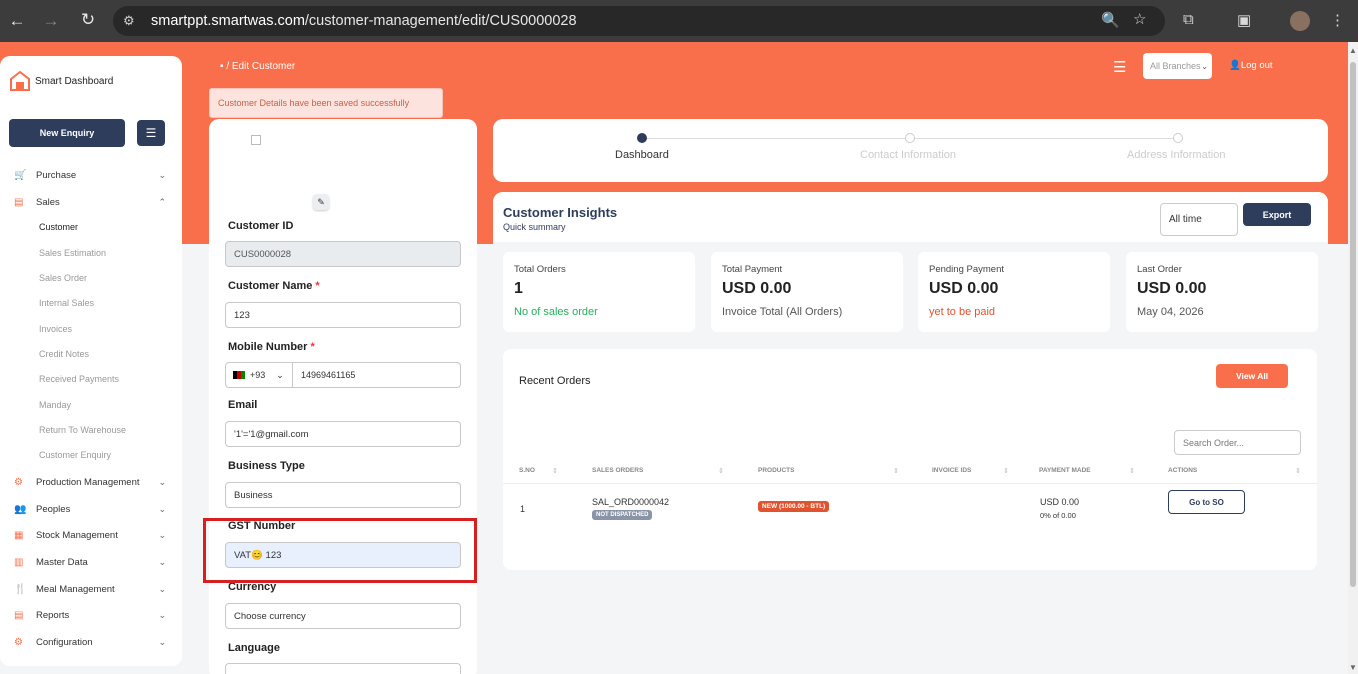 Image resolution: width=1358 pixels, height=674 pixels. What do you see at coordinates (1300, 21) in the screenshot?
I see `profile-avatar` at bounding box center [1300, 21].